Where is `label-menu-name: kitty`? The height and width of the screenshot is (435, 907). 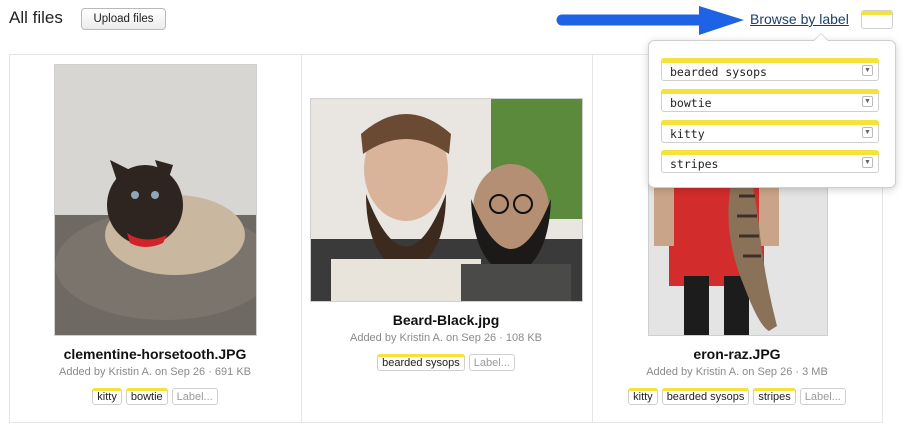 label-menu-name: kitty is located at coordinates (687, 134).